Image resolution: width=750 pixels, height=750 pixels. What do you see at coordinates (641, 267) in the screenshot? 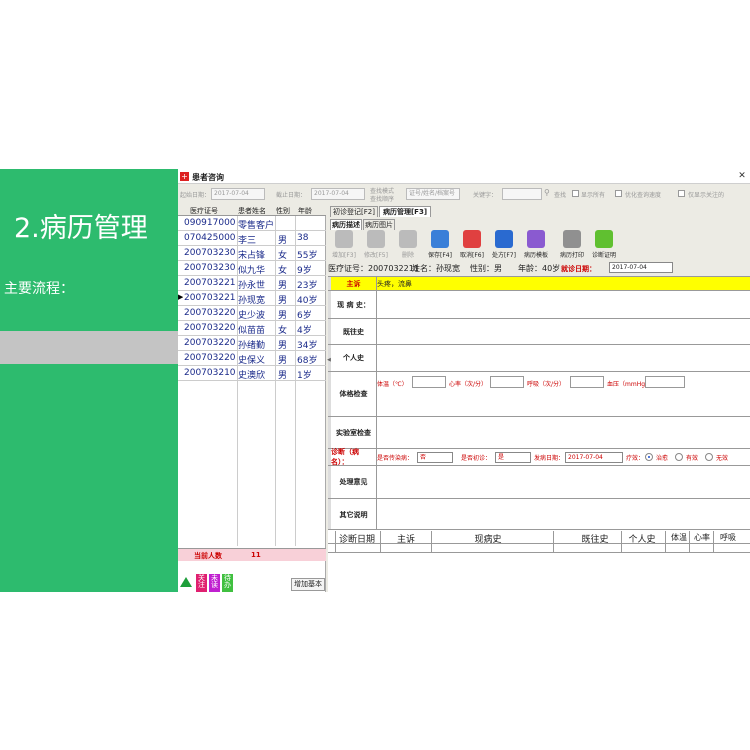
I see `visit-date-field: 2017-07-04` at bounding box center [641, 267].